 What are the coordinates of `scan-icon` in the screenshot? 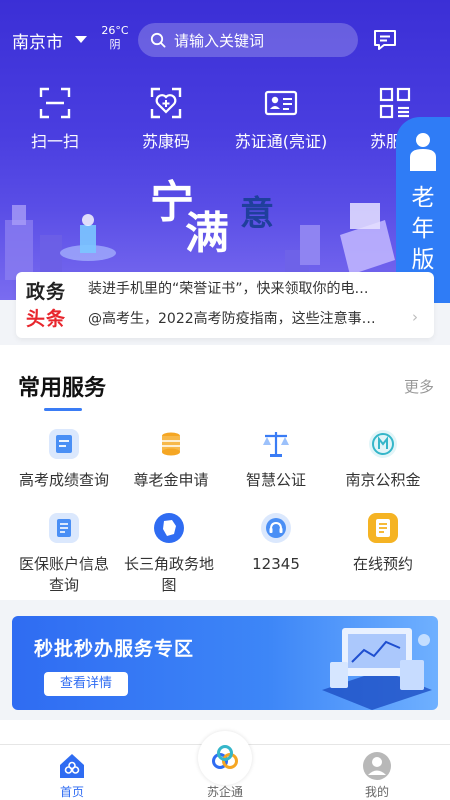 It's located at (55, 103).